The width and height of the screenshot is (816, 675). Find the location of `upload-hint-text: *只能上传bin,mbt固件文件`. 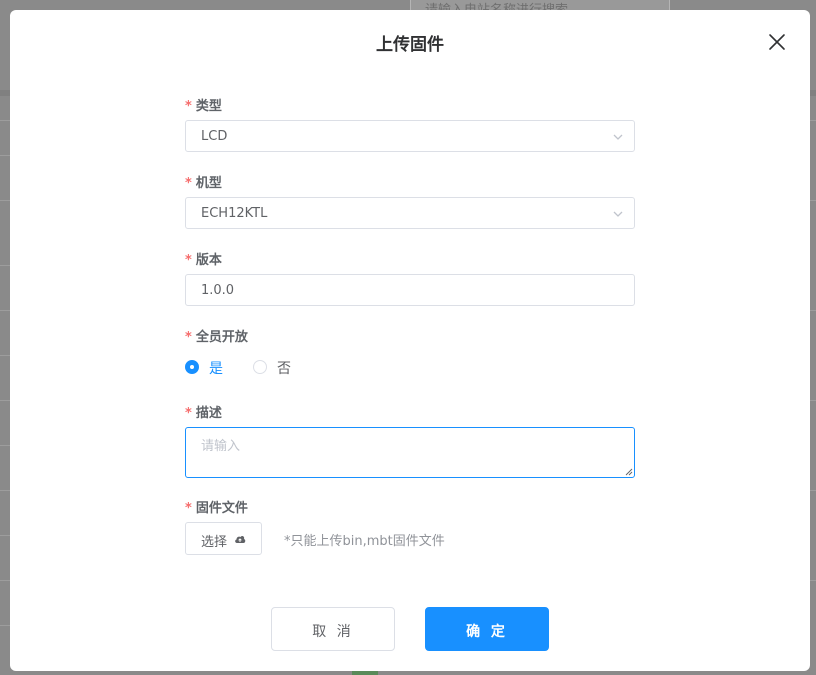

upload-hint-text: *只能上传bin,mbt固件文件 is located at coordinates (364, 541).